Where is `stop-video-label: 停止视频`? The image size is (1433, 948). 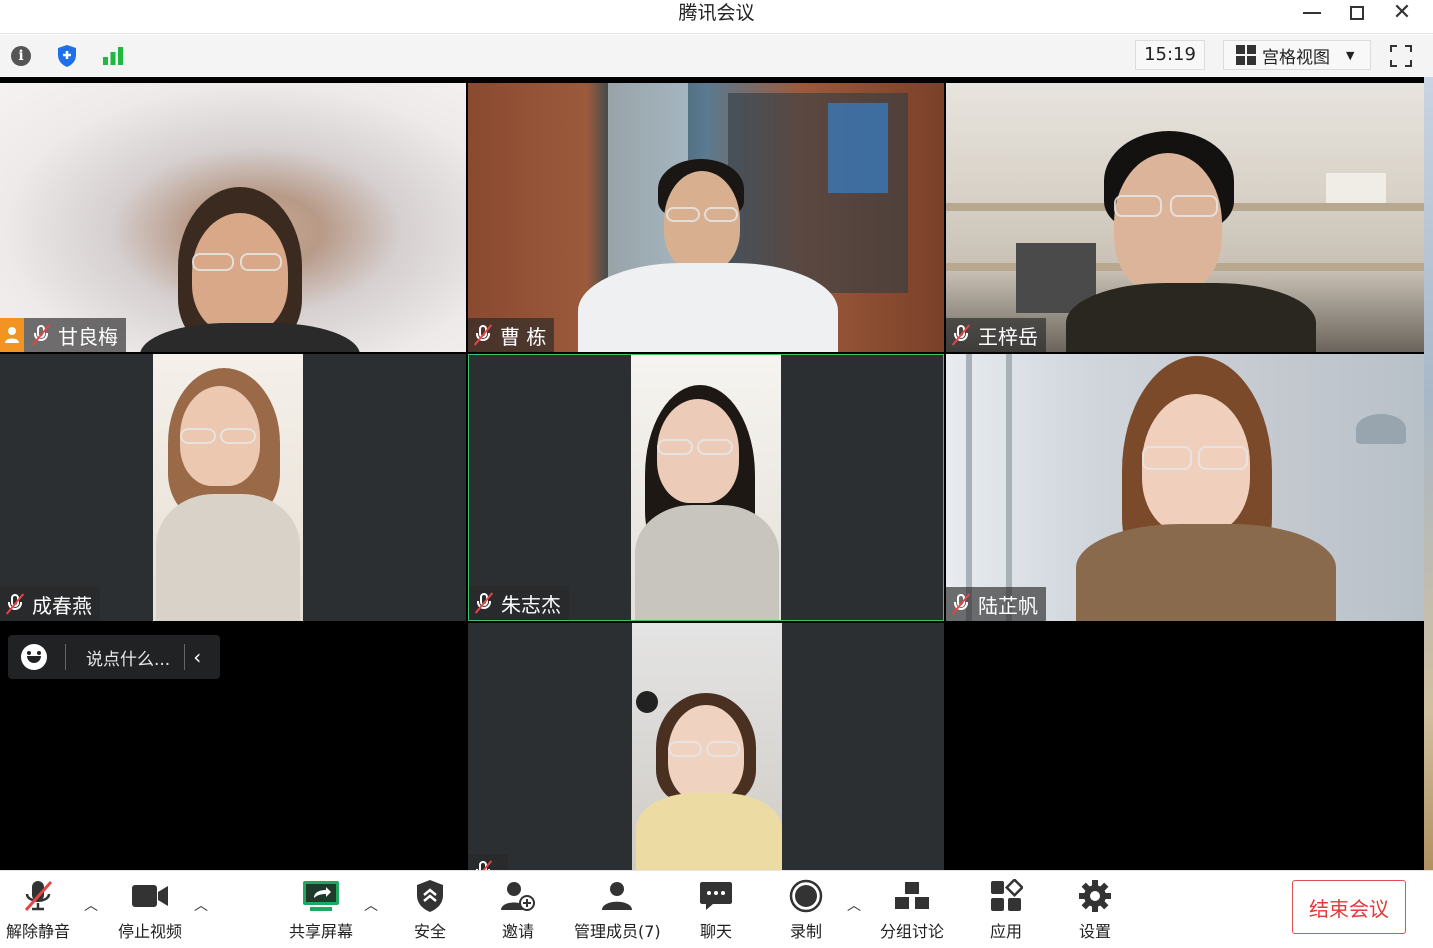 stop-video-label: 停止视频 is located at coordinates (150, 931).